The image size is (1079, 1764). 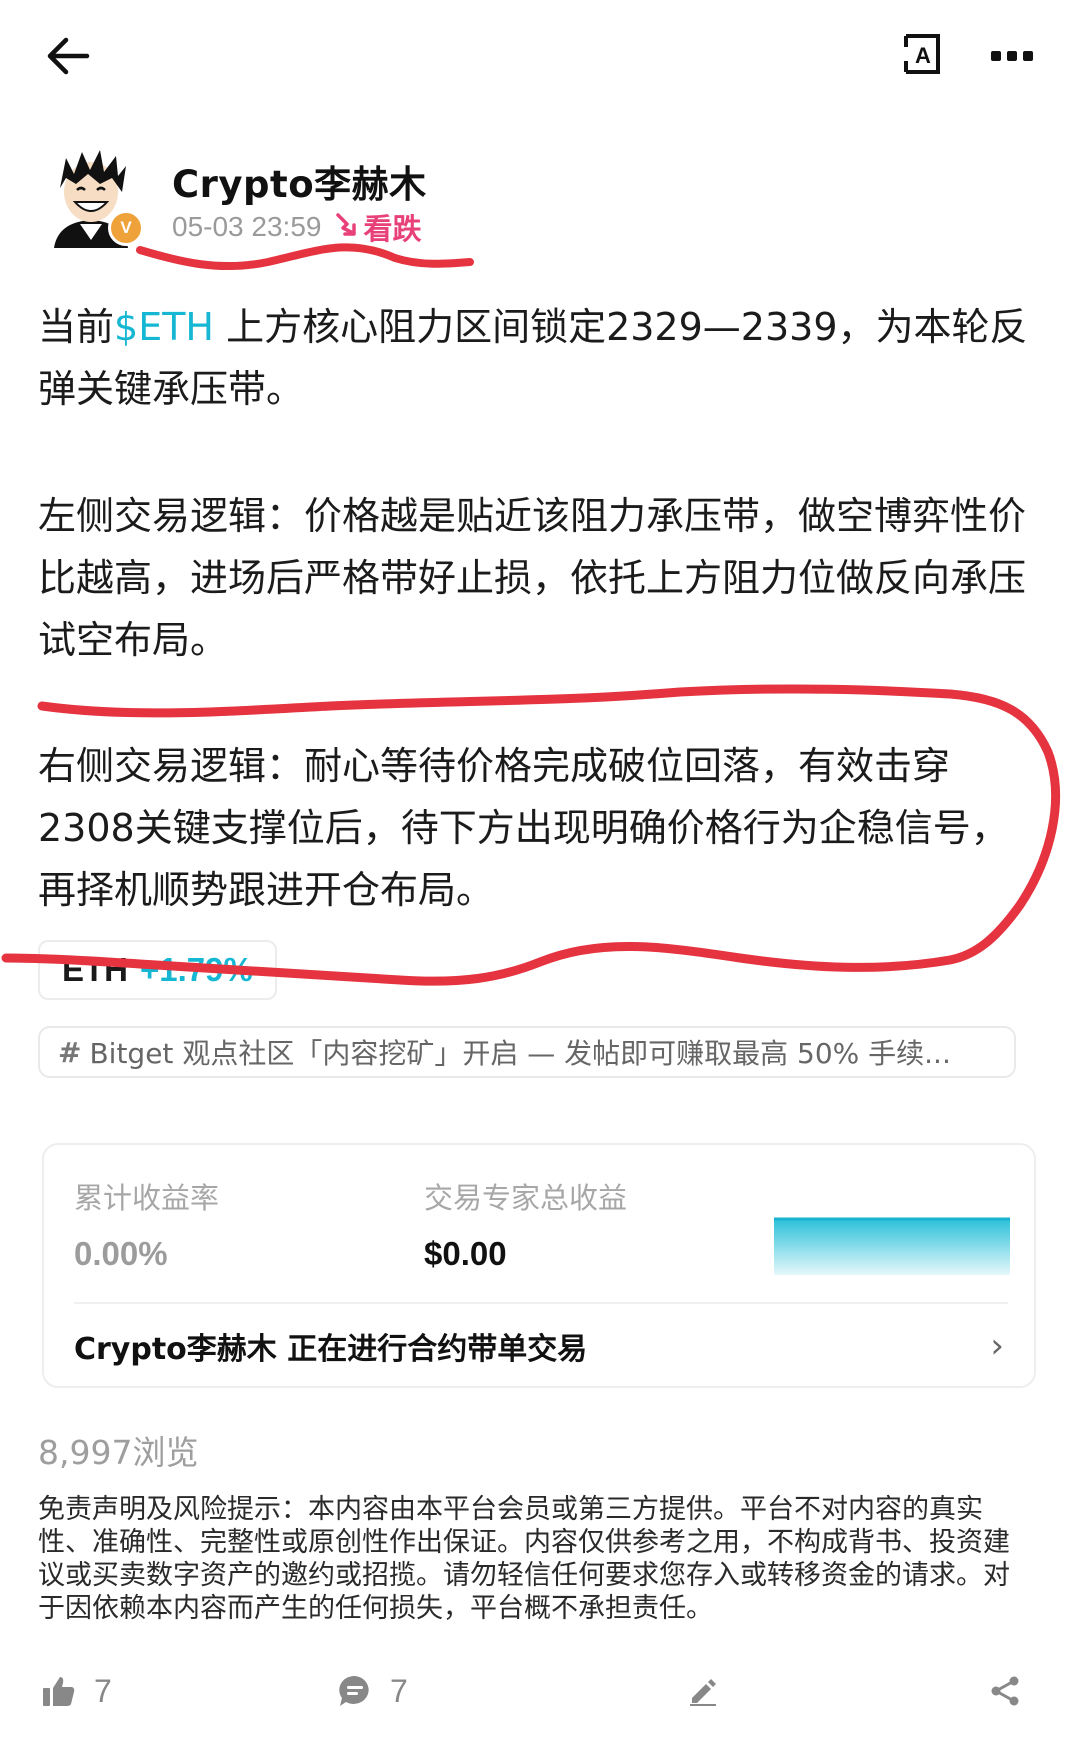 I want to click on bottom-action-bar: 7 7, so click(x=539, y=1692).